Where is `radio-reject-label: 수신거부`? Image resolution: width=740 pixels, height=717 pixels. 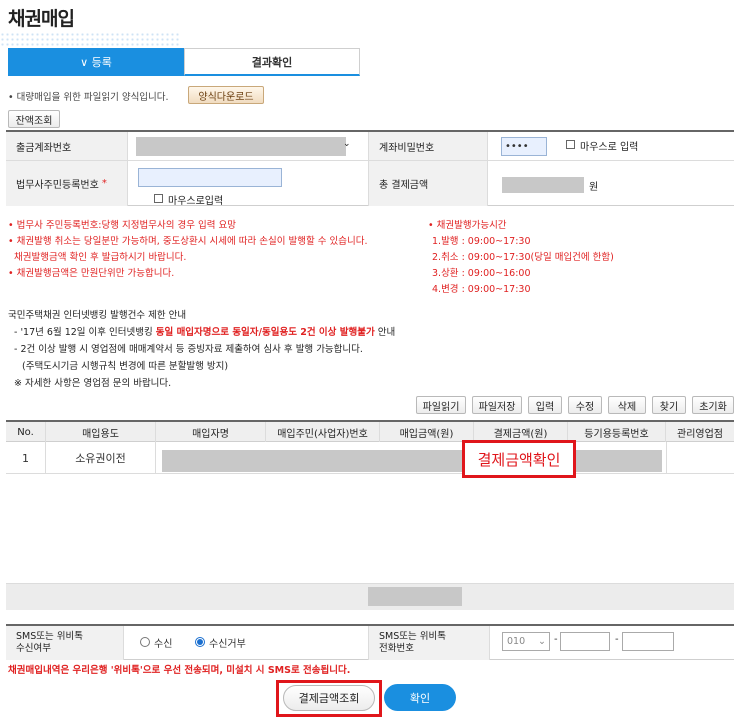 radio-reject-label: 수신거부 is located at coordinates (227, 644).